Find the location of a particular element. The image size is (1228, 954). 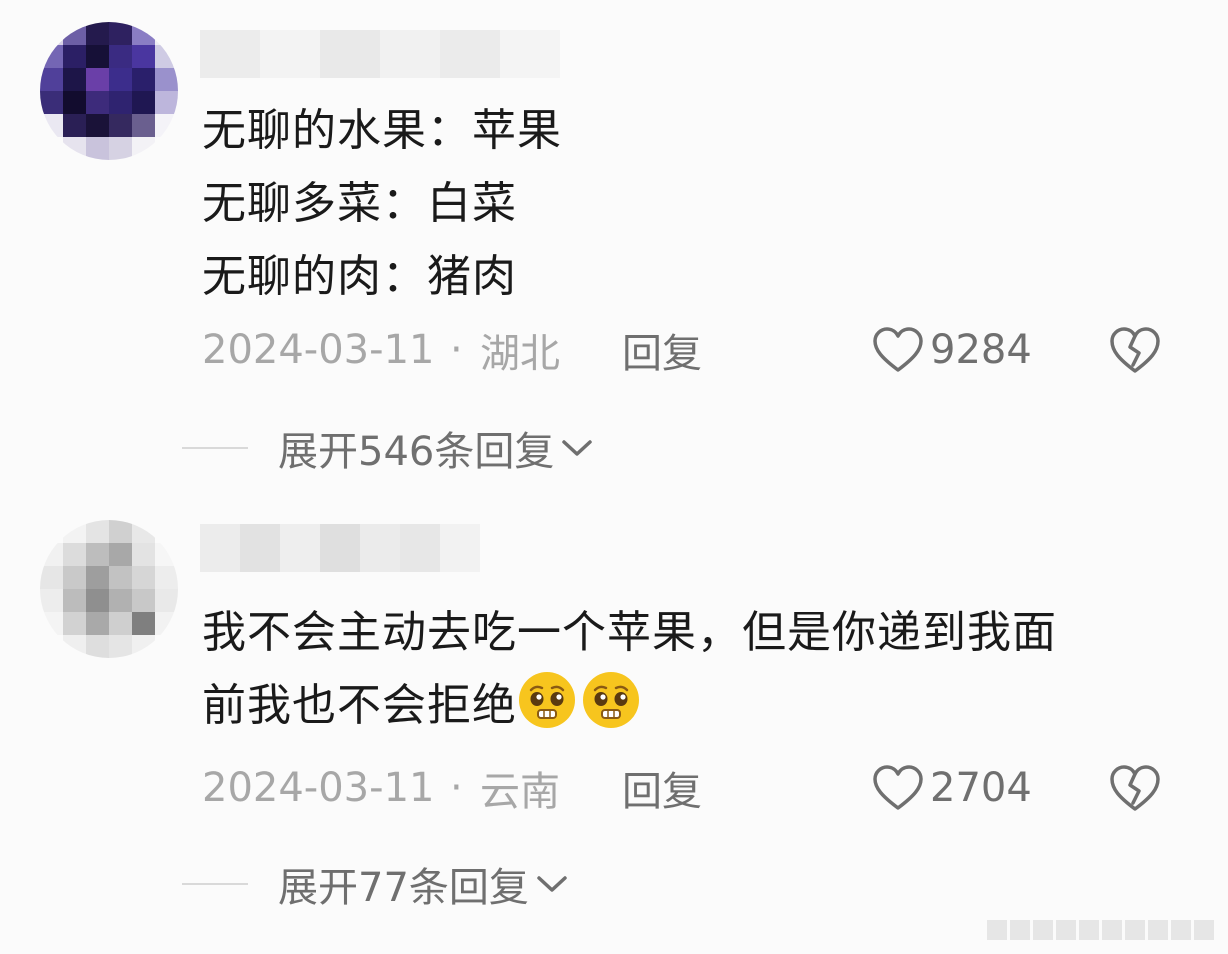

comment-text-line: 无聊多菜：白菜 is located at coordinates (359, 203).